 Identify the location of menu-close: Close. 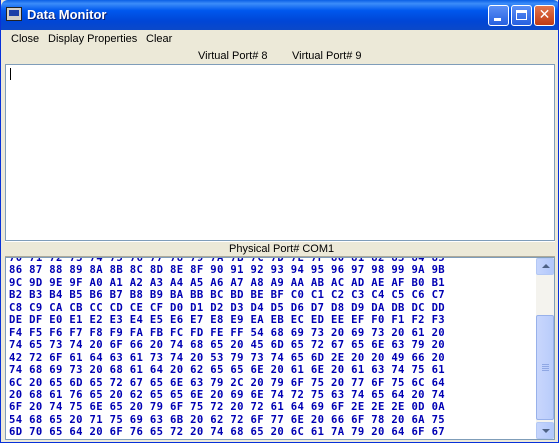
(25, 39).